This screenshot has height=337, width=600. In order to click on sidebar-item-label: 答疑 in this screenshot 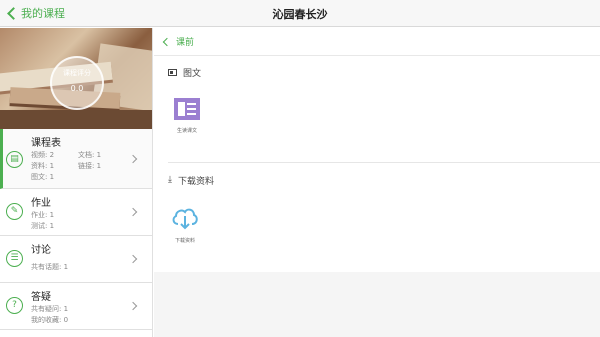, I will do `click(41, 297)`.